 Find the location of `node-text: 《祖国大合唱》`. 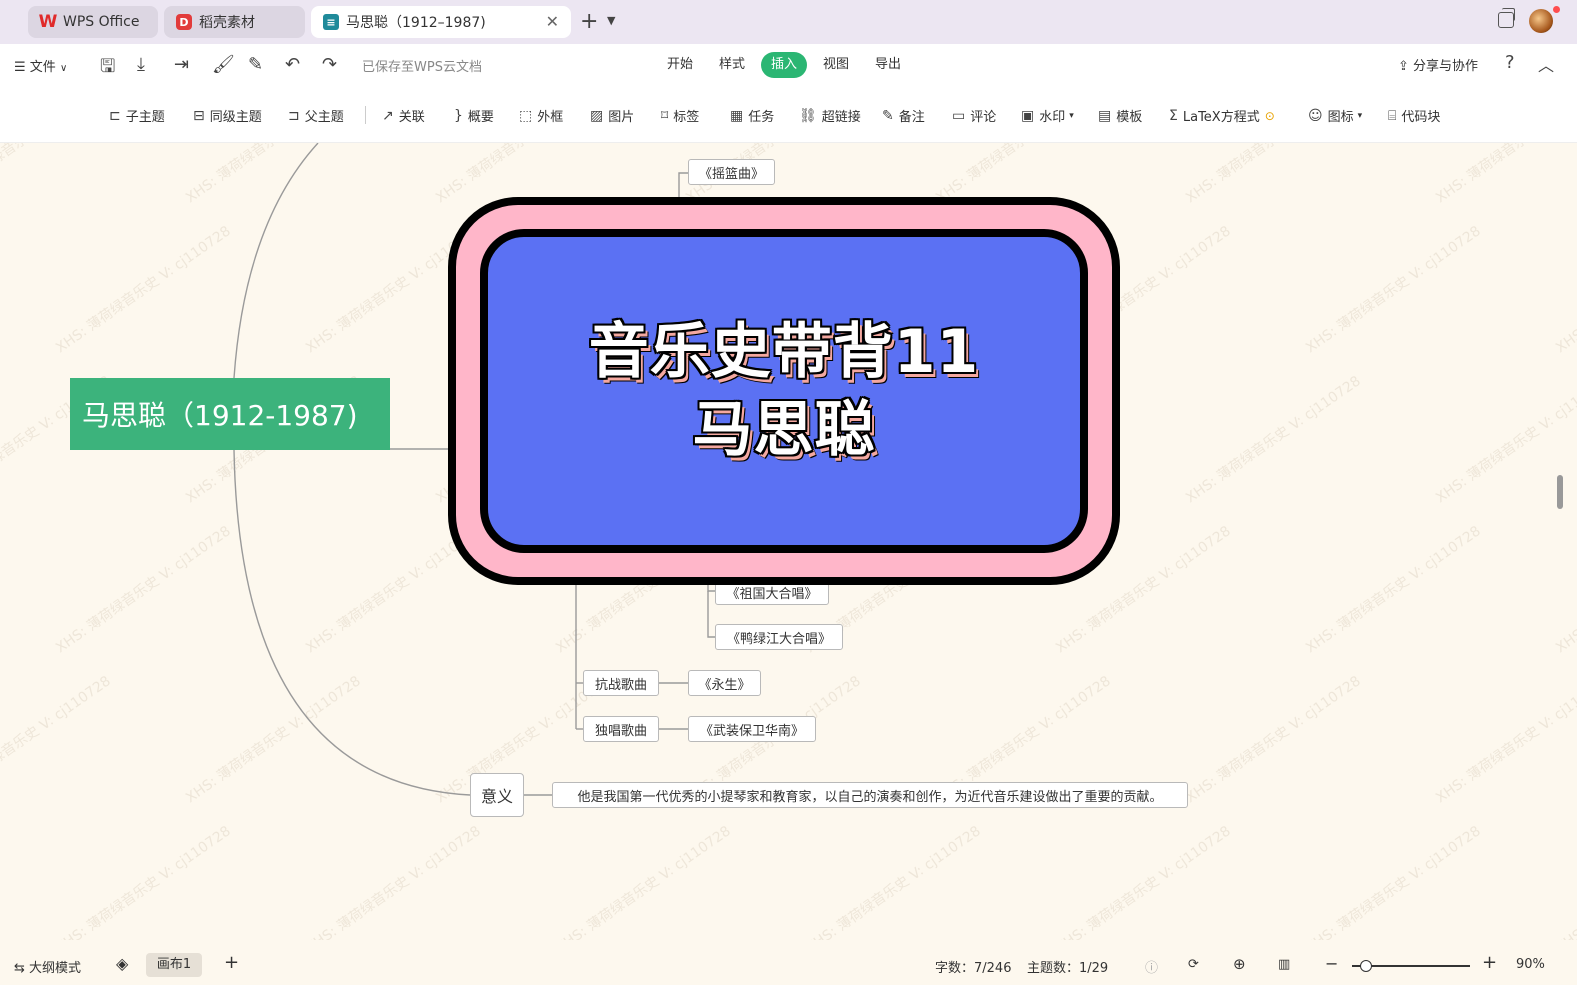

node-text: 《祖国大合唱》 is located at coordinates (772, 594).